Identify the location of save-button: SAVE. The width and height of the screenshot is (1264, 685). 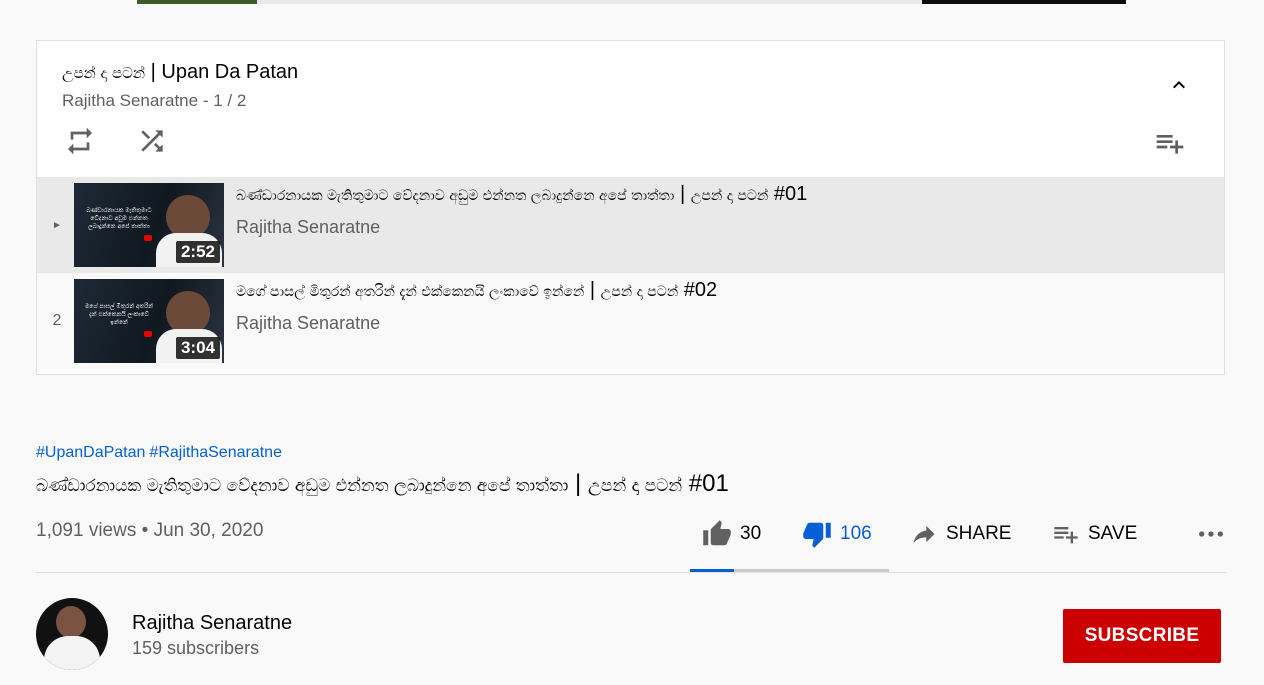
(1094, 534).